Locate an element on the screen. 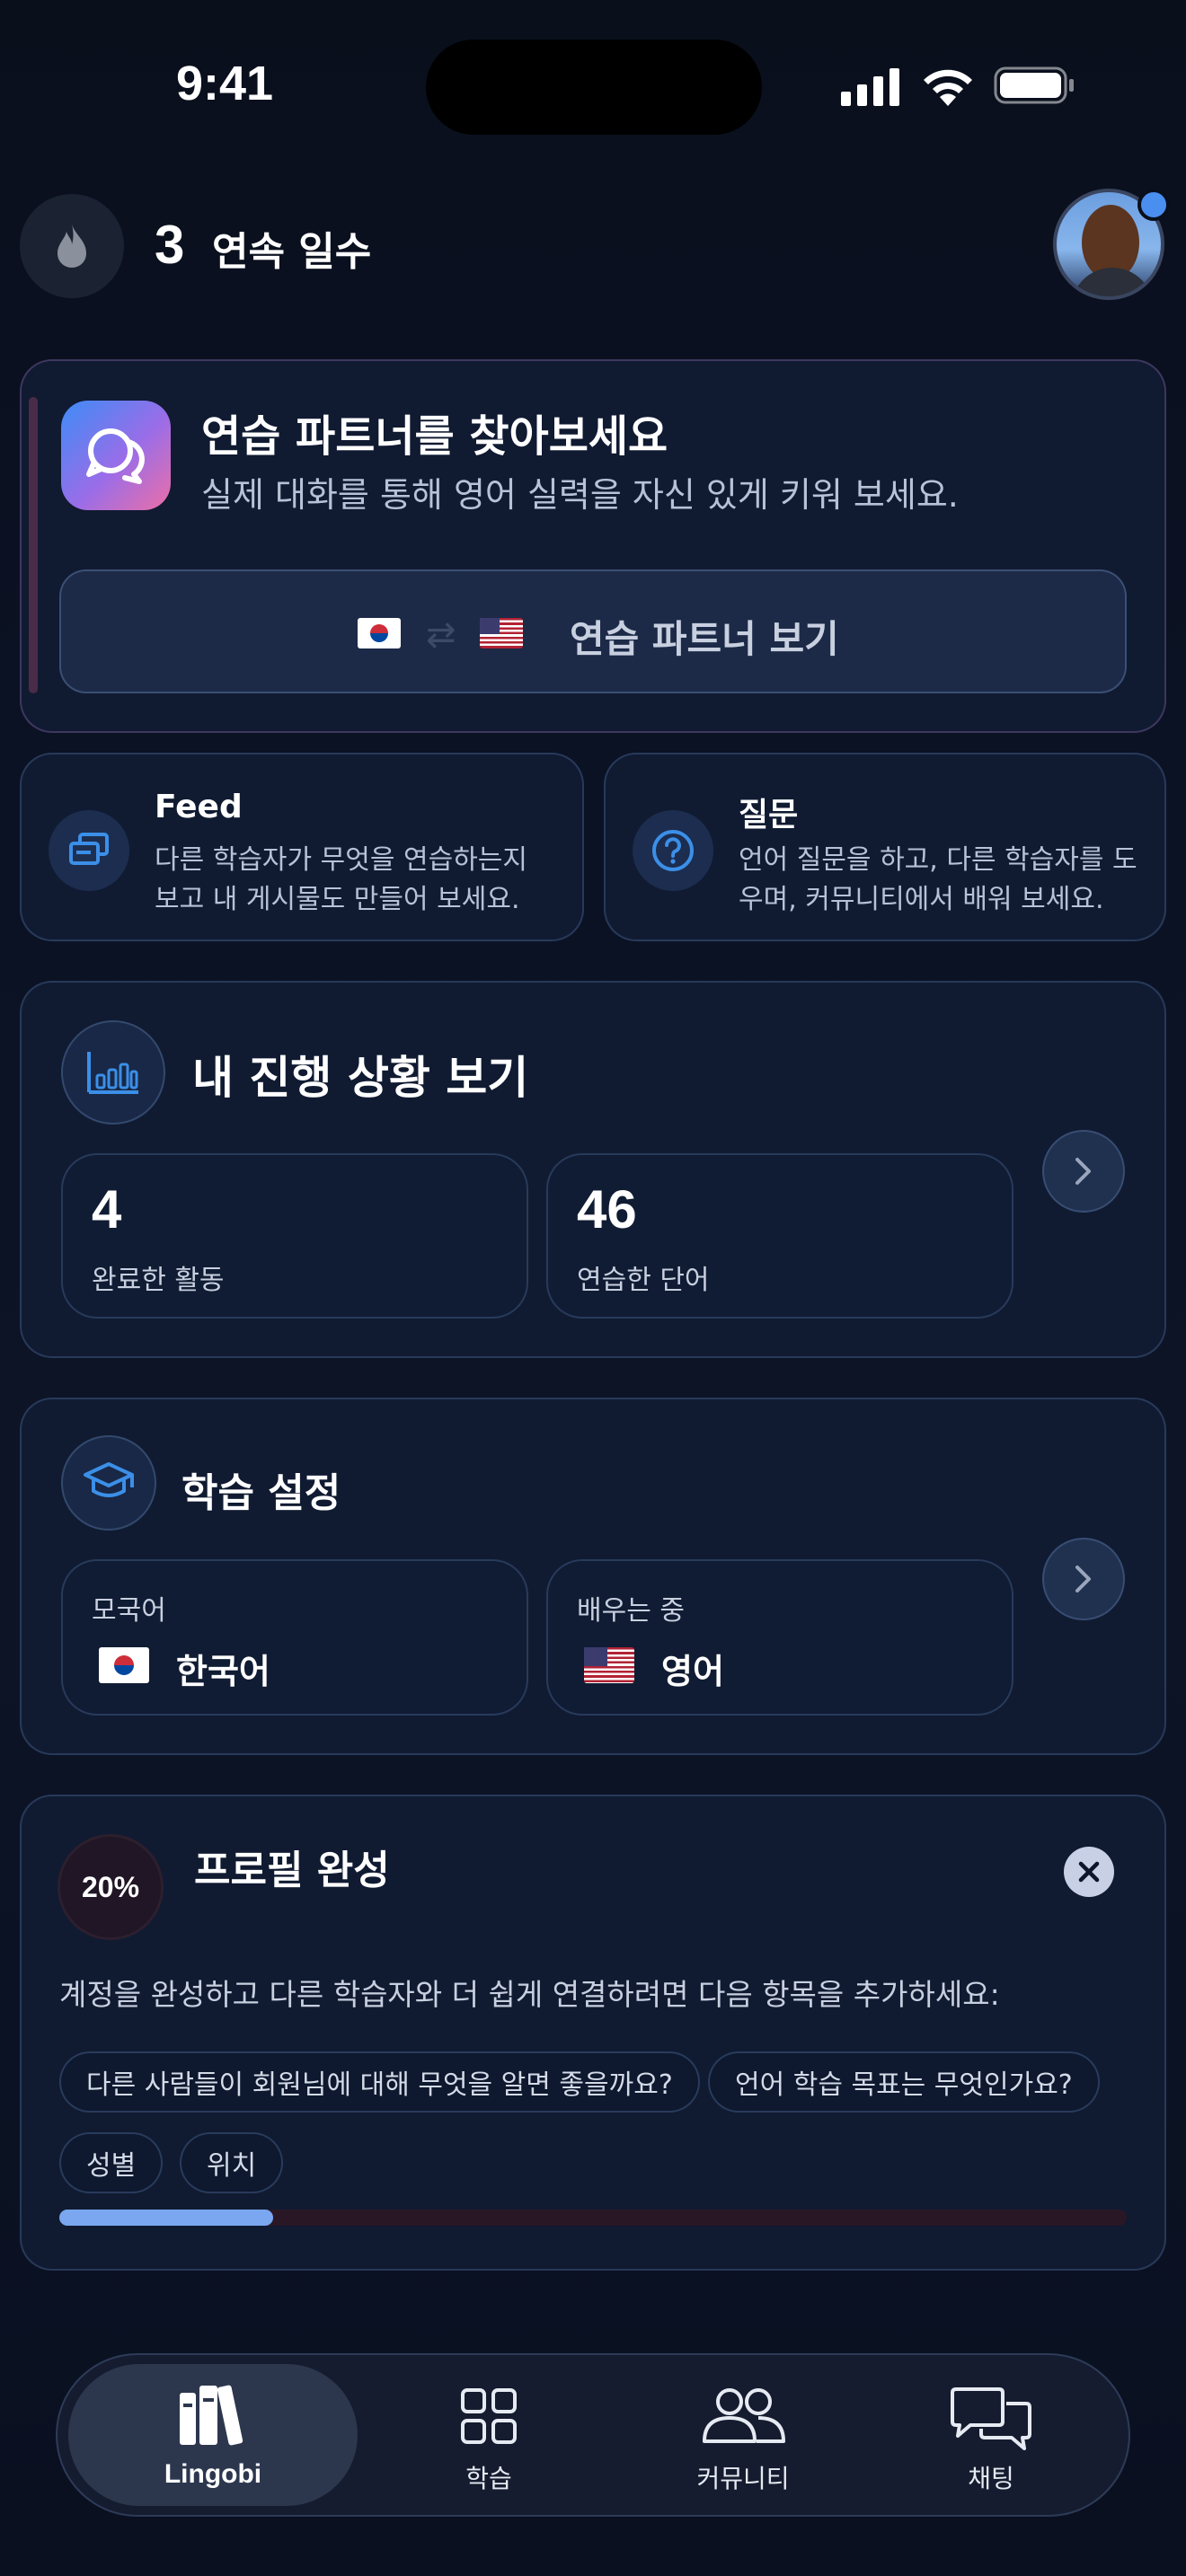 The image size is (1186, 2576). learning-language-label: 배우는 중 is located at coordinates (631, 1611).